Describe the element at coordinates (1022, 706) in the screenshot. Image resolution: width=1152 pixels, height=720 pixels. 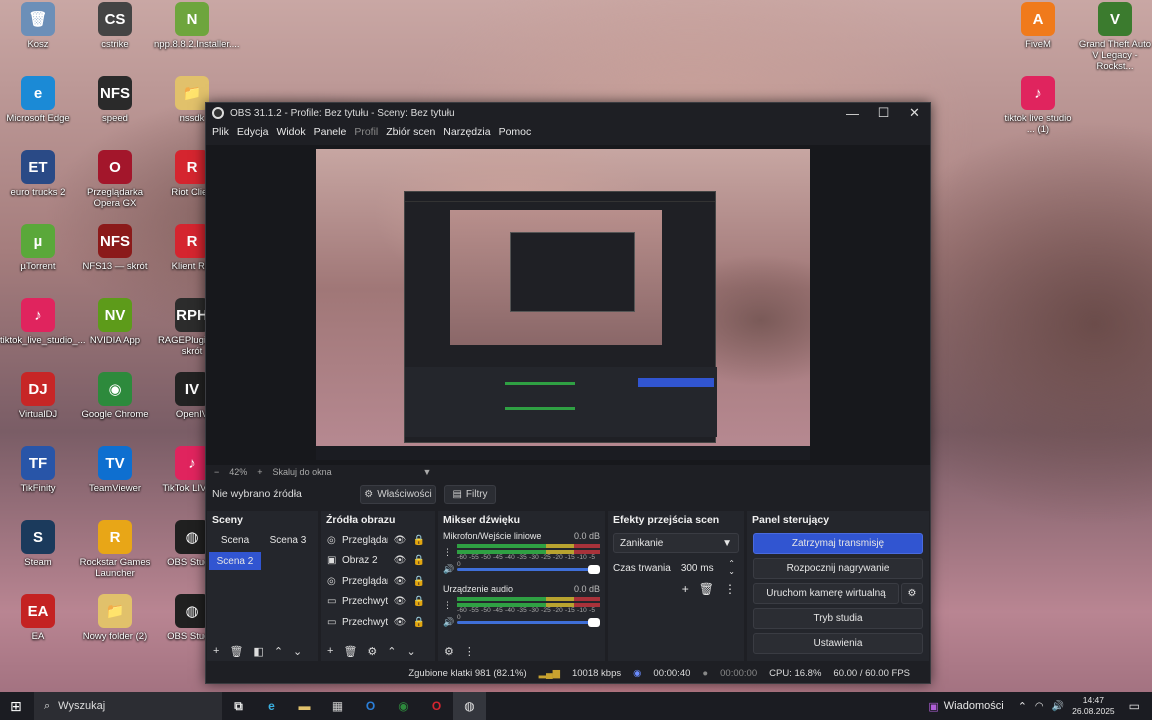
I see `chevron-up-icon: ⌃` at that location.